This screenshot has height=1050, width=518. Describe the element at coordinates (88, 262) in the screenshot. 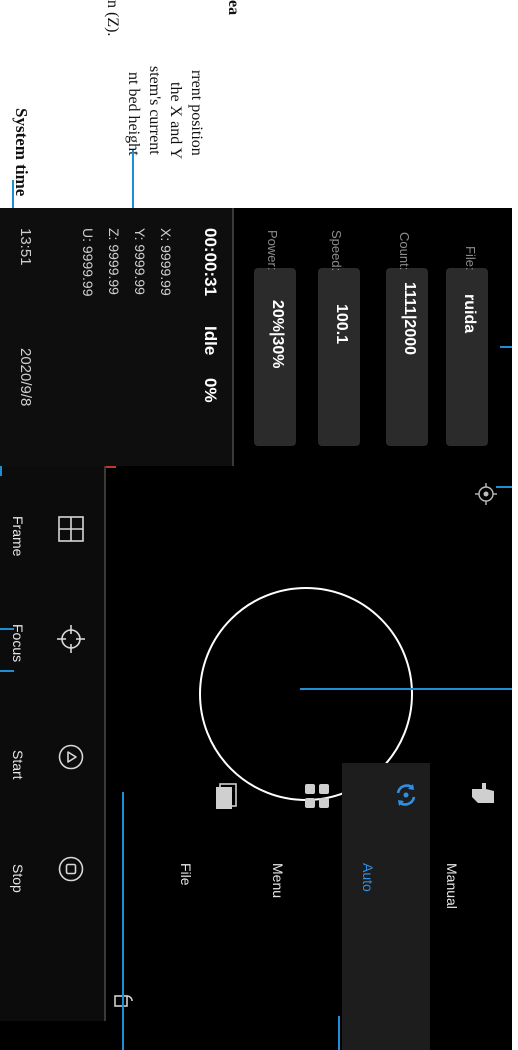

I see `coordinate-u: U: 9999.99` at that location.